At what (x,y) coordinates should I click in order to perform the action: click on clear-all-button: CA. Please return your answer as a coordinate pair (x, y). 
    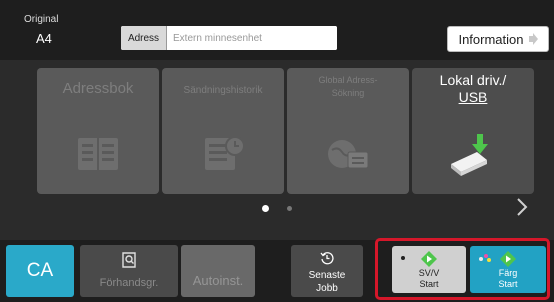
    Looking at the image, I should click on (40, 271).